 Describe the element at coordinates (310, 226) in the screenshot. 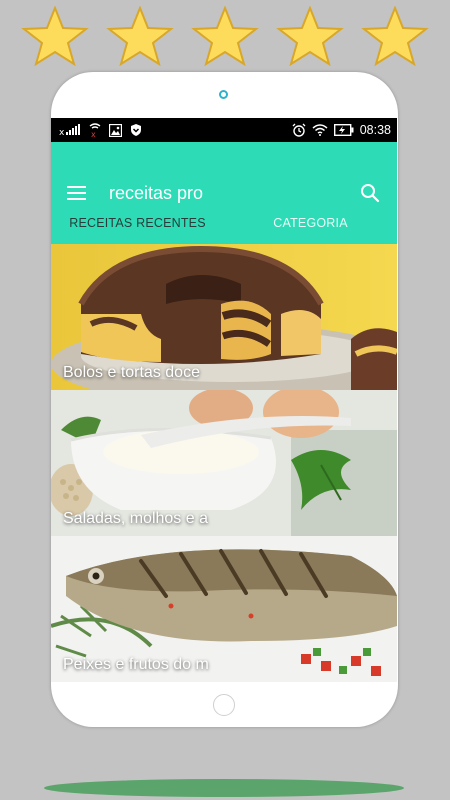

I see `tab-categoria: CATEGORIA` at that location.